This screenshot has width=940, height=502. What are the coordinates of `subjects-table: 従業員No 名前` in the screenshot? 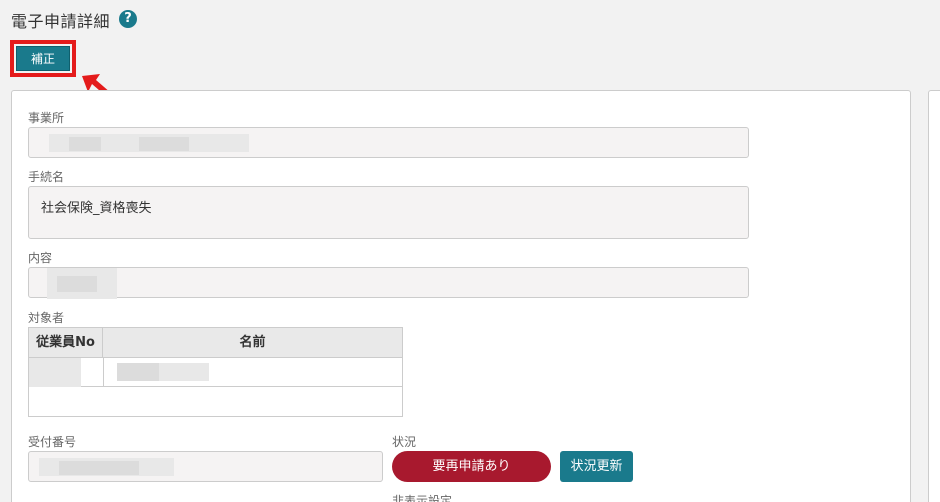 It's located at (215, 372).